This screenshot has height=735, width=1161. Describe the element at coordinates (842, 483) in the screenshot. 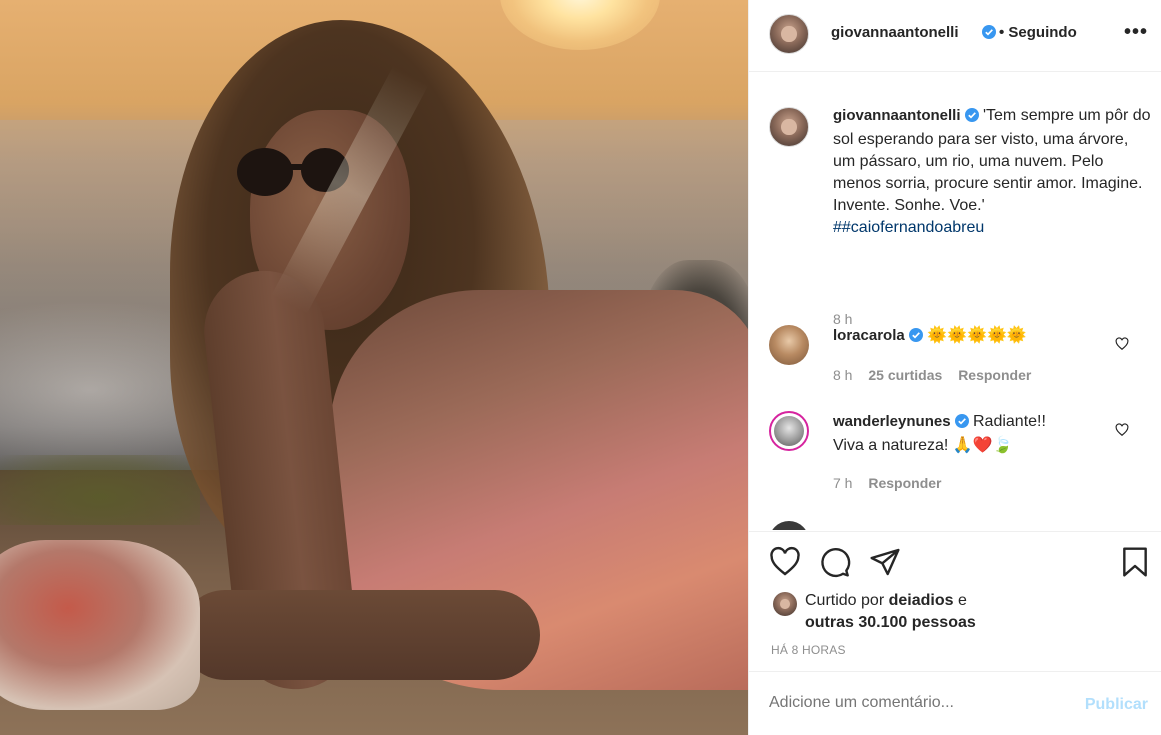

I see `comment-time: 7 h` at that location.